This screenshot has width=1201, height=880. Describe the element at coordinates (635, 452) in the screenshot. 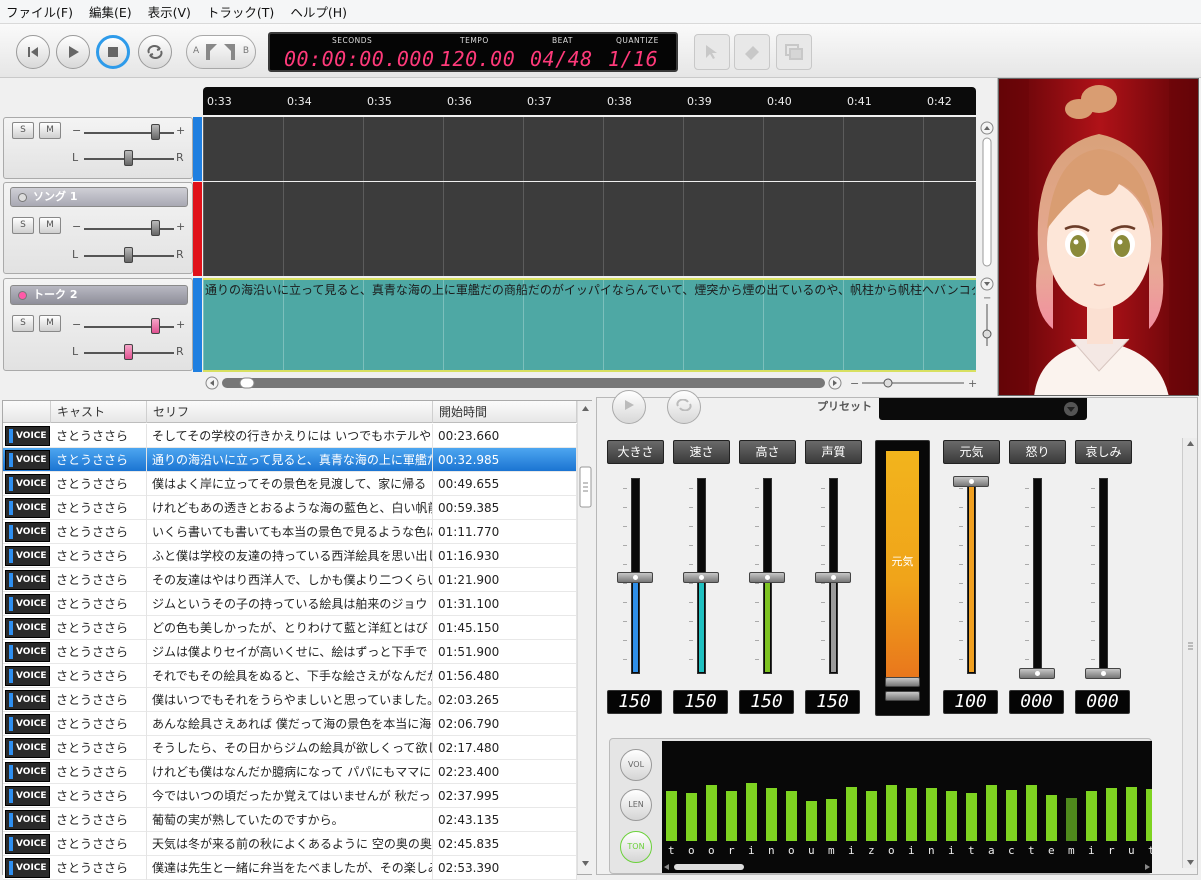

I see `voice-label-button: 大きさ` at that location.